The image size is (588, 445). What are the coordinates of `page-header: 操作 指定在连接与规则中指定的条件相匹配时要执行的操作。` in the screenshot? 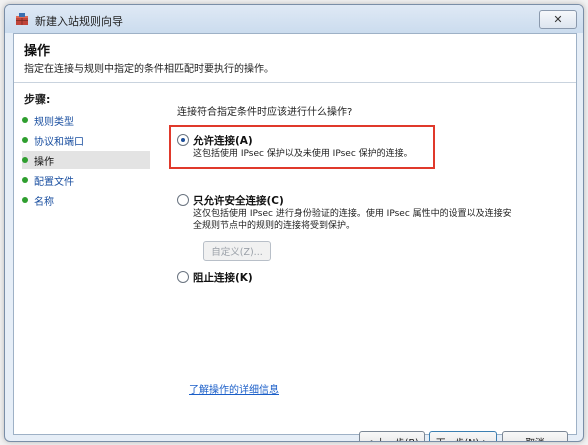 It's located at (295, 58).